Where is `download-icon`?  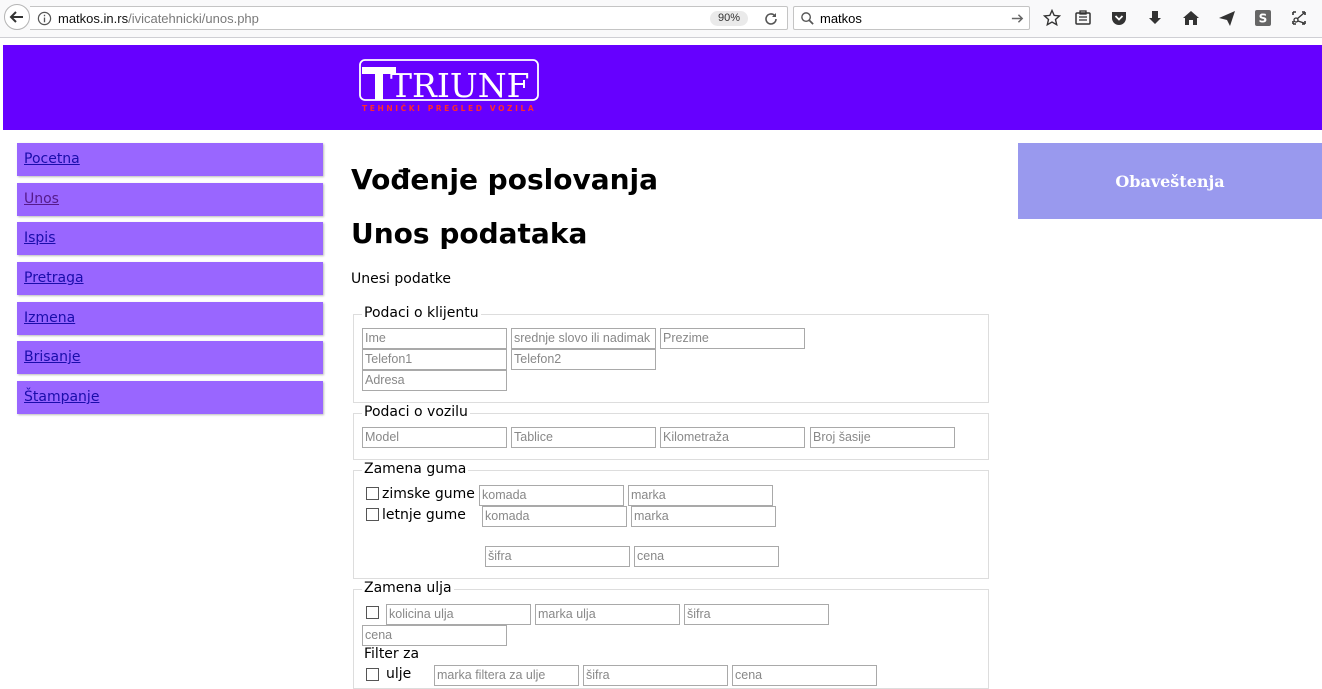 download-icon is located at coordinates (1155, 18).